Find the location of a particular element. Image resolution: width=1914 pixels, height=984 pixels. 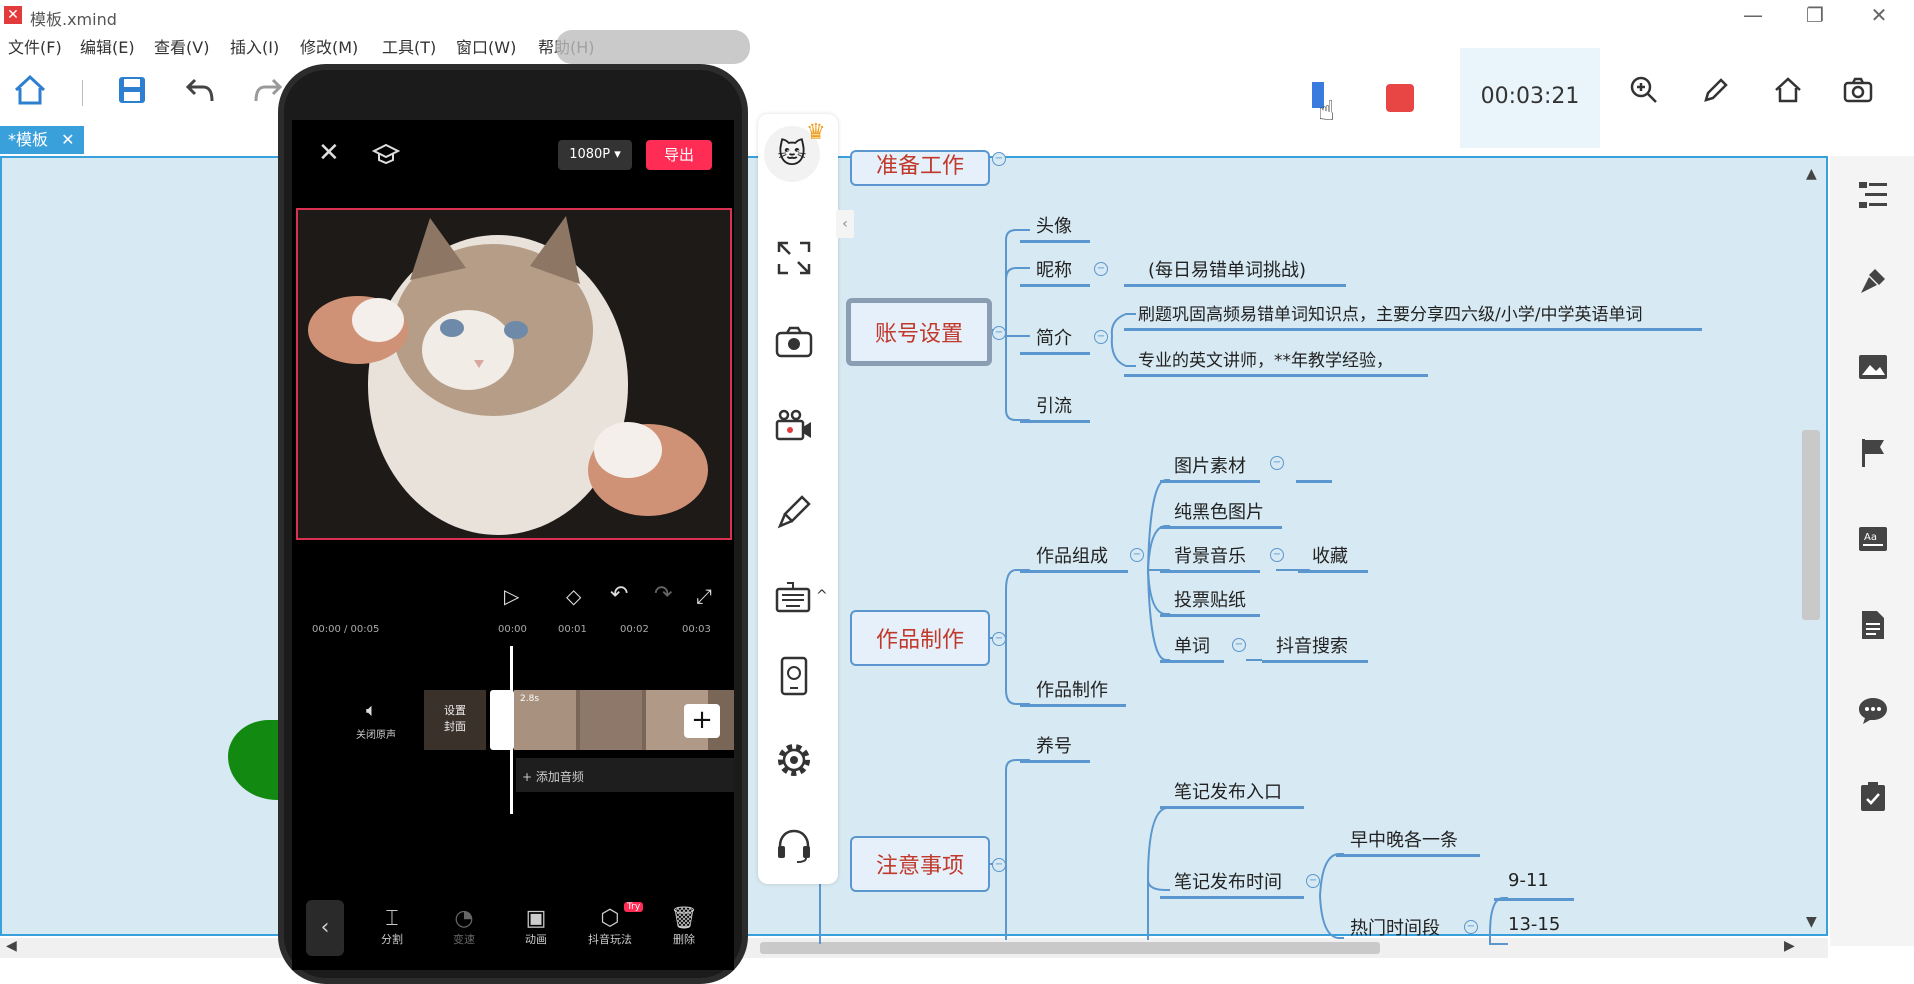

notes-document-icon is located at coordinates (1873, 625).